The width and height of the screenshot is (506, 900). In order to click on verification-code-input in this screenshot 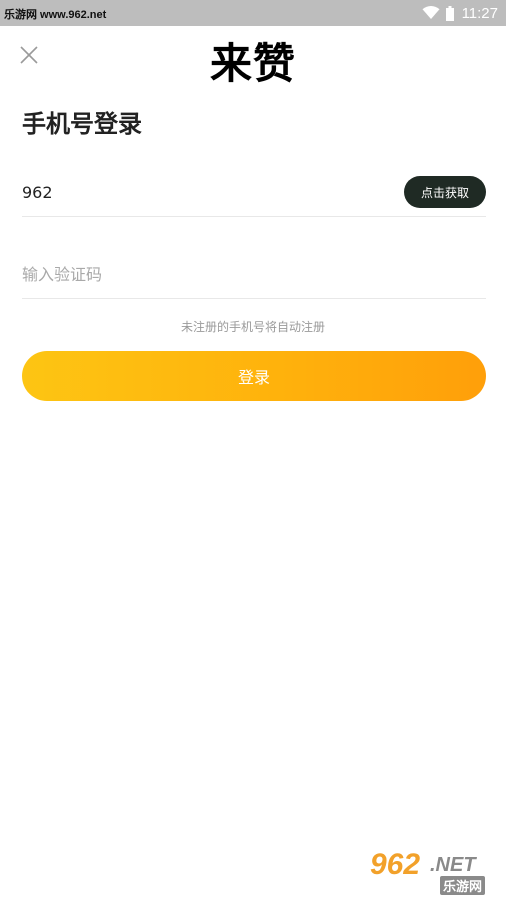, I will do `click(252, 274)`.